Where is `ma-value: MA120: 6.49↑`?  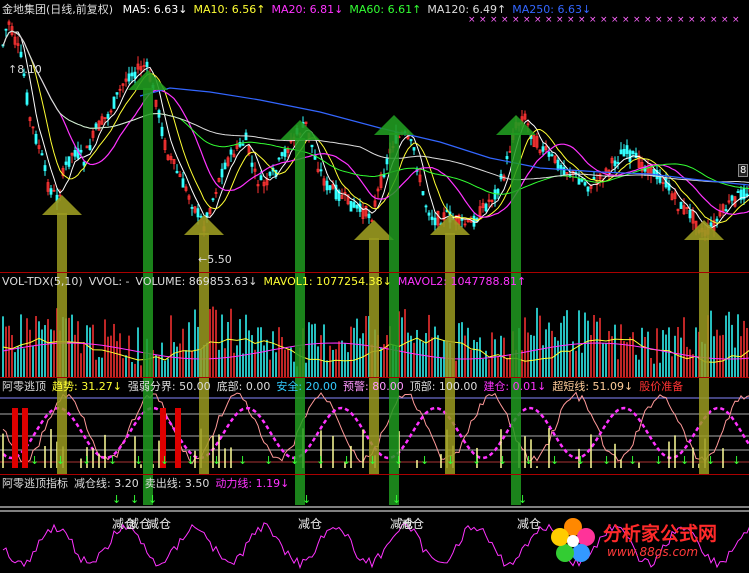 ma-value: MA120: 6.49↑ is located at coordinates (467, 9).